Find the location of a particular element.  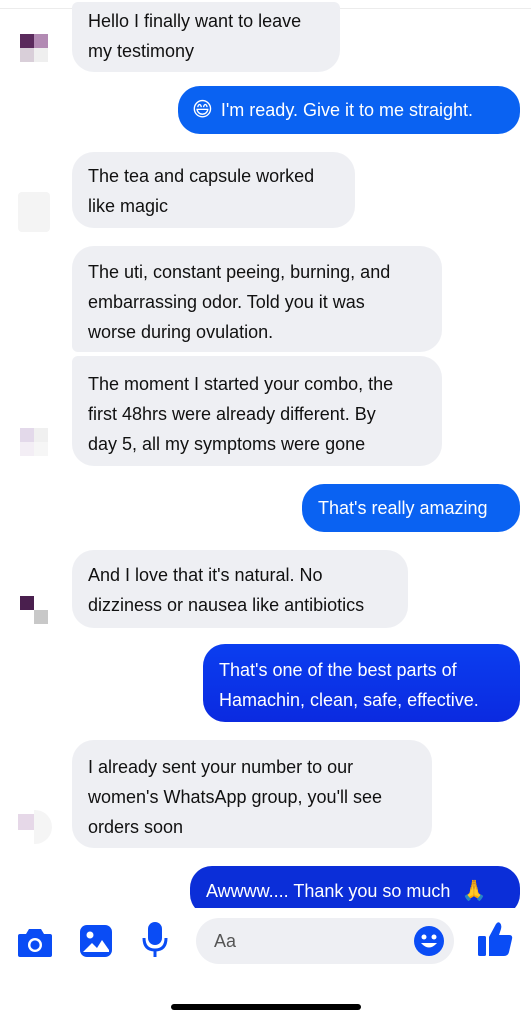

camera-icon is located at coordinates (35, 942).